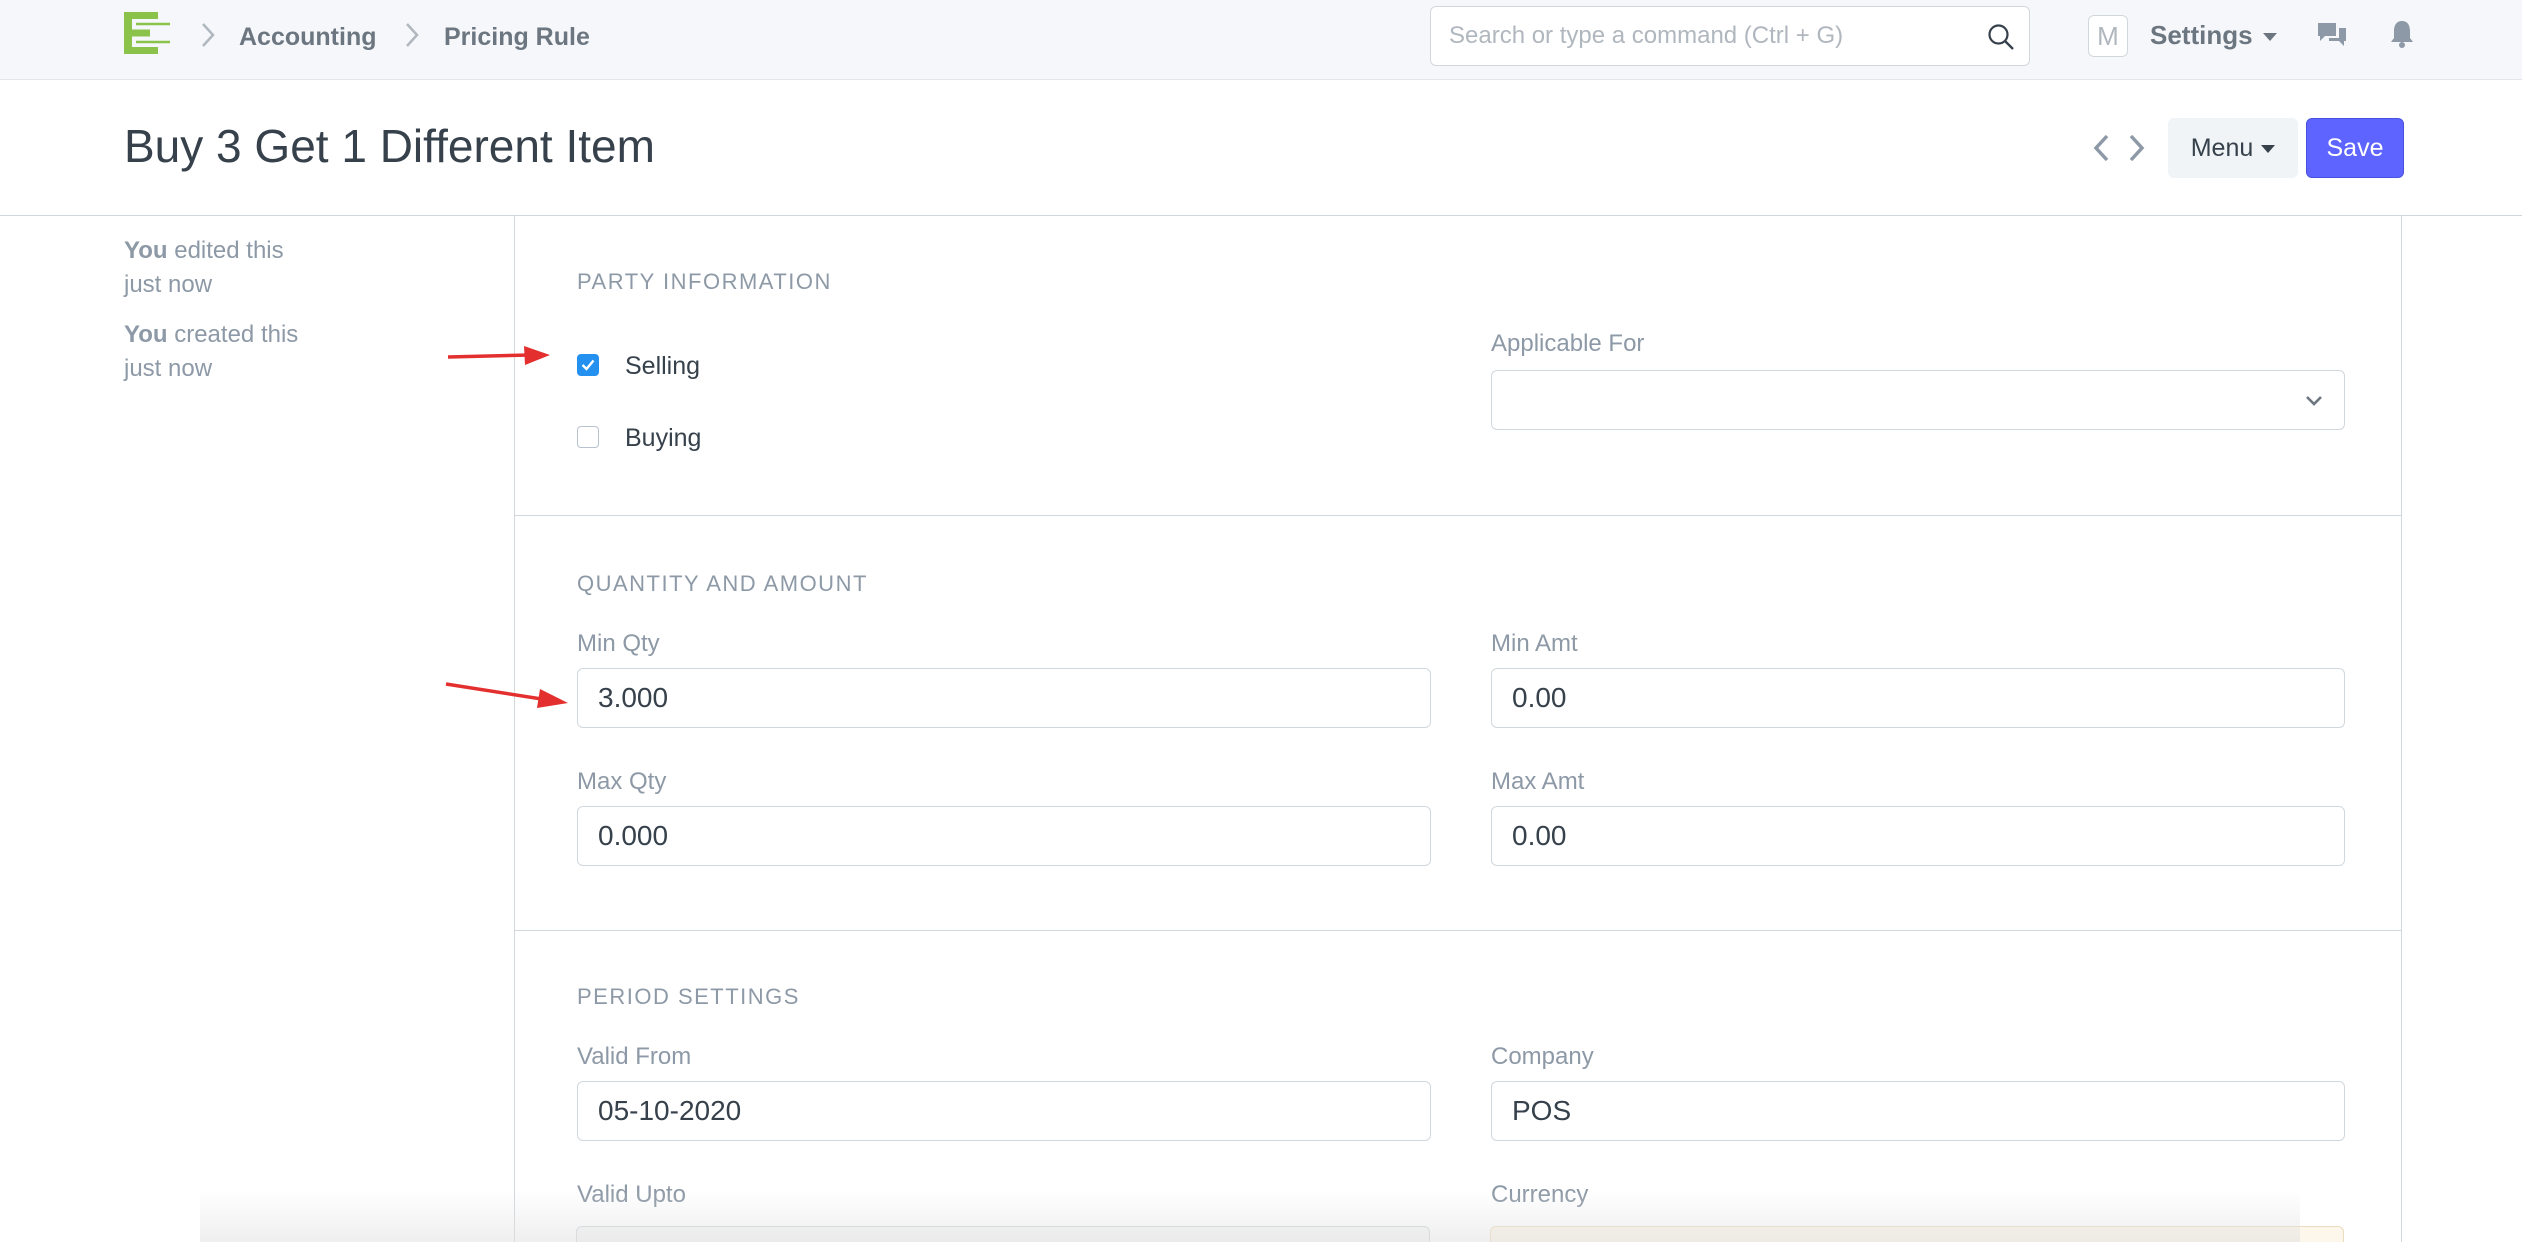 Image resolution: width=2522 pixels, height=1242 pixels. What do you see at coordinates (631, 1194) in the screenshot?
I see `valid-upto-label: Valid Upto` at bounding box center [631, 1194].